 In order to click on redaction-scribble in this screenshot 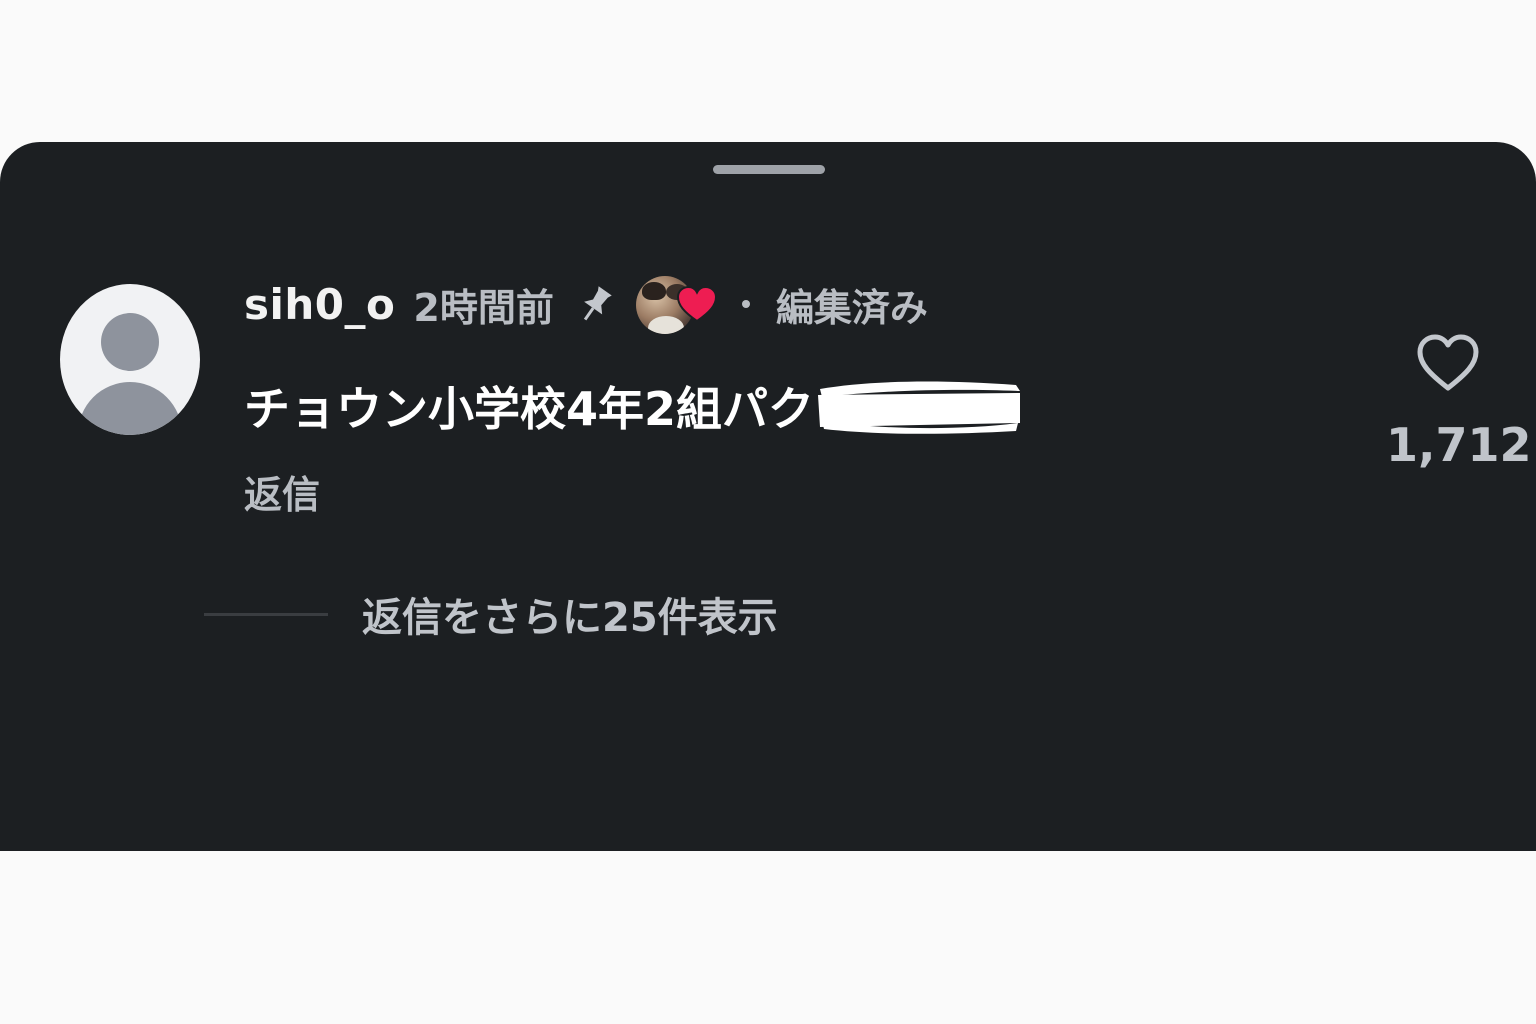, I will do `click(919, 406)`.